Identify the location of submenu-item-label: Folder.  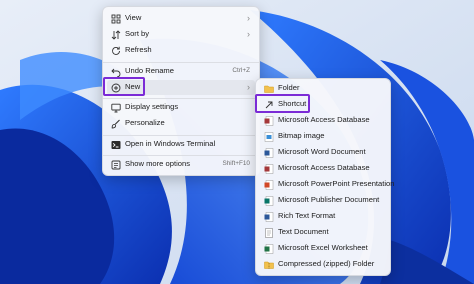
(289, 87).